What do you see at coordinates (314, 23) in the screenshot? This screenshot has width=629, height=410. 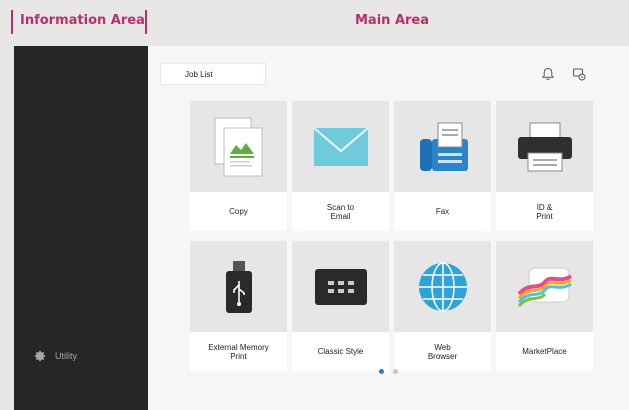 I see `header-bar: Information Area Main Area` at bounding box center [314, 23].